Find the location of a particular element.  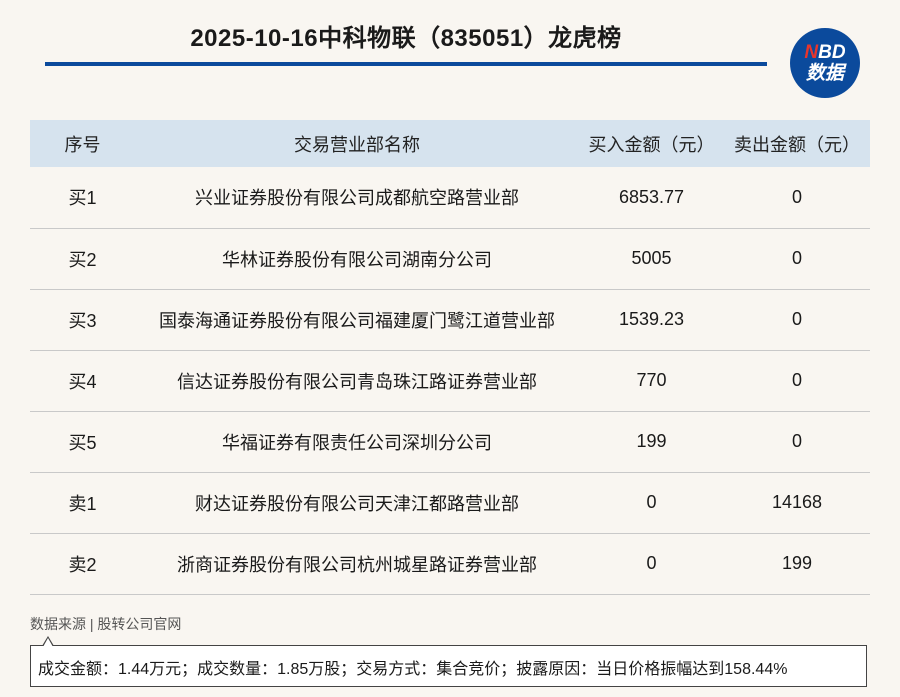

row-index: 买2 is located at coordinates (82, 259).